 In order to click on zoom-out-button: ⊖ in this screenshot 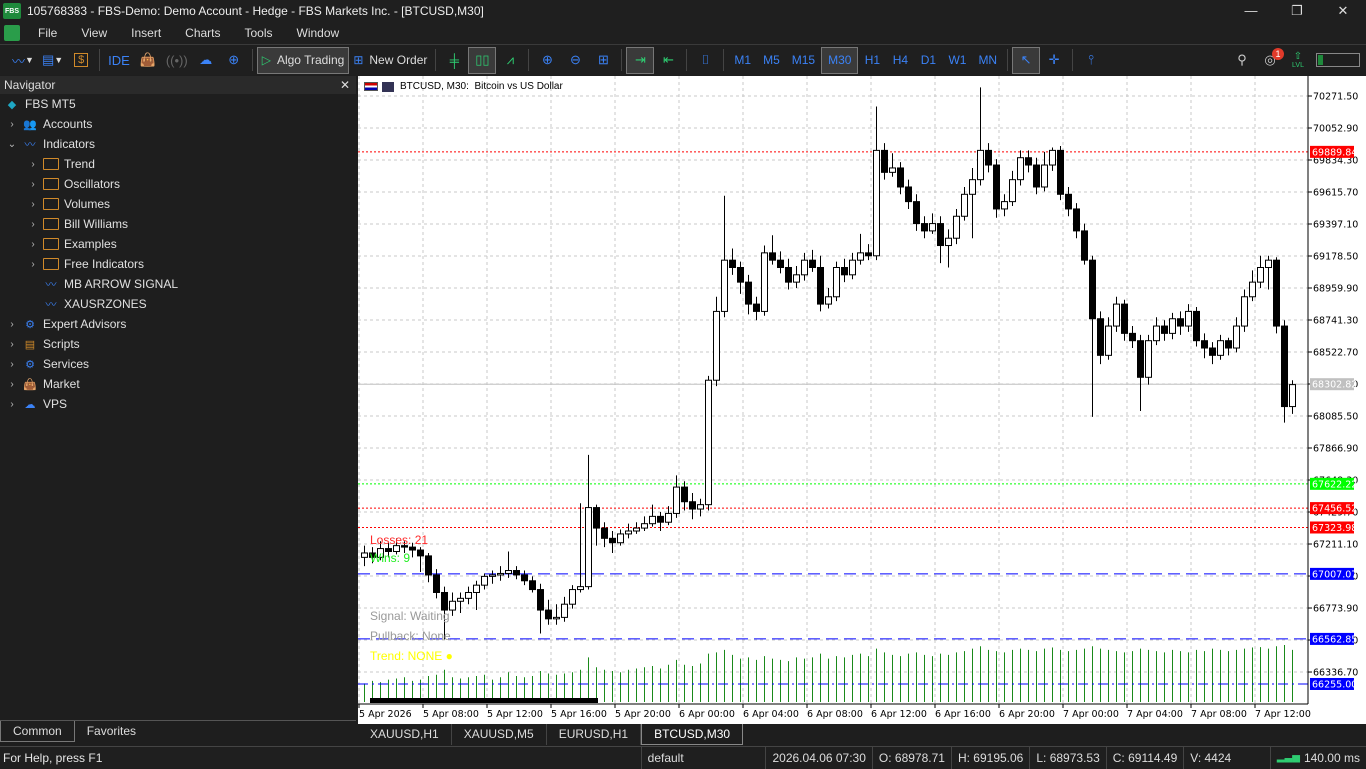, I will do `click(575, 60)`.